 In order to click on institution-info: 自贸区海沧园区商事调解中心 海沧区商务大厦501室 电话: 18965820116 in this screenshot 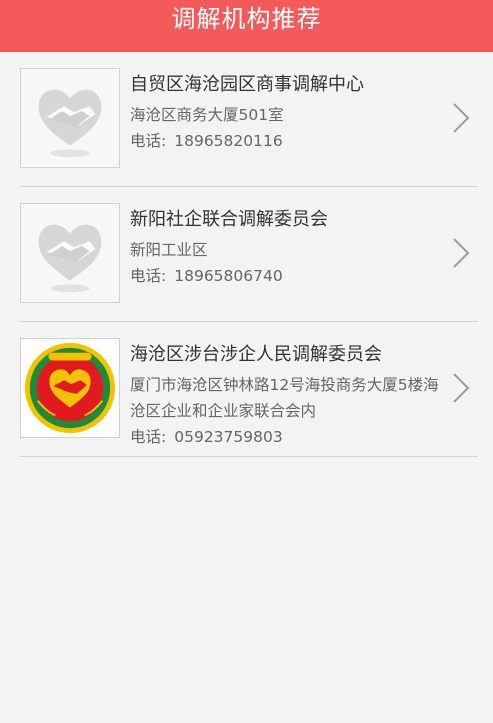, I will do `click(287, 113)`.